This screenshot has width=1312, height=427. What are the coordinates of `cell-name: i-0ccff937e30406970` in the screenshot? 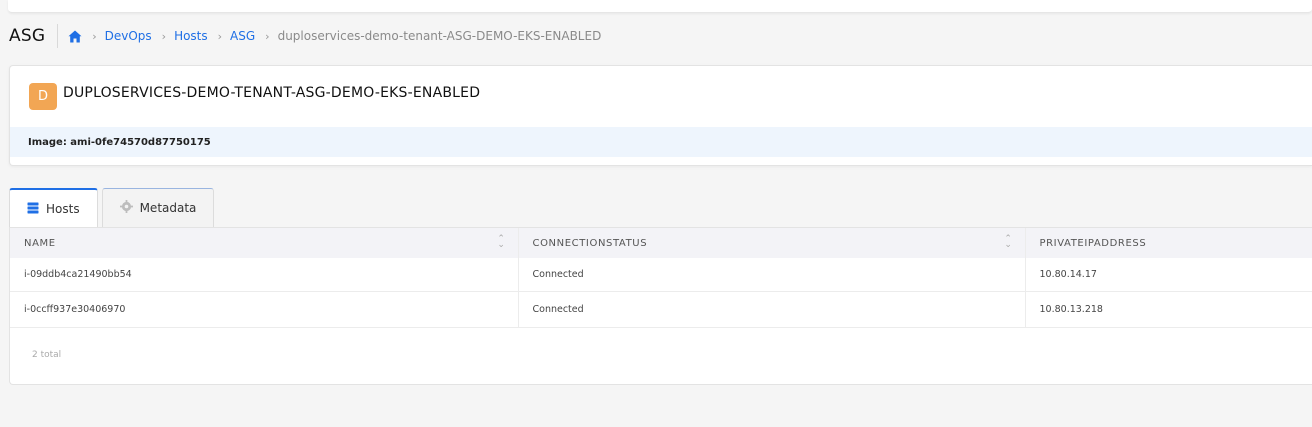 It's located at (75, 309).